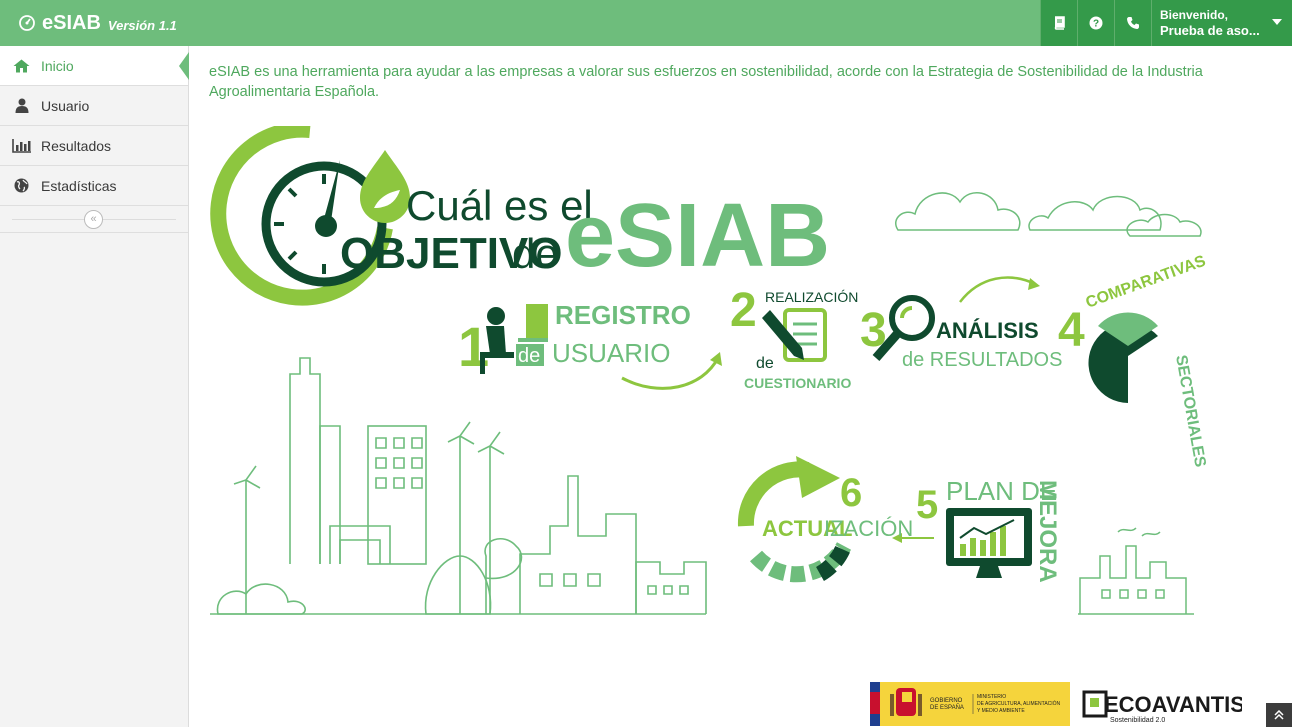  I want to click on step-5-plan-mejora: 5 PLAN DE MEJORA, so click(976, 529).